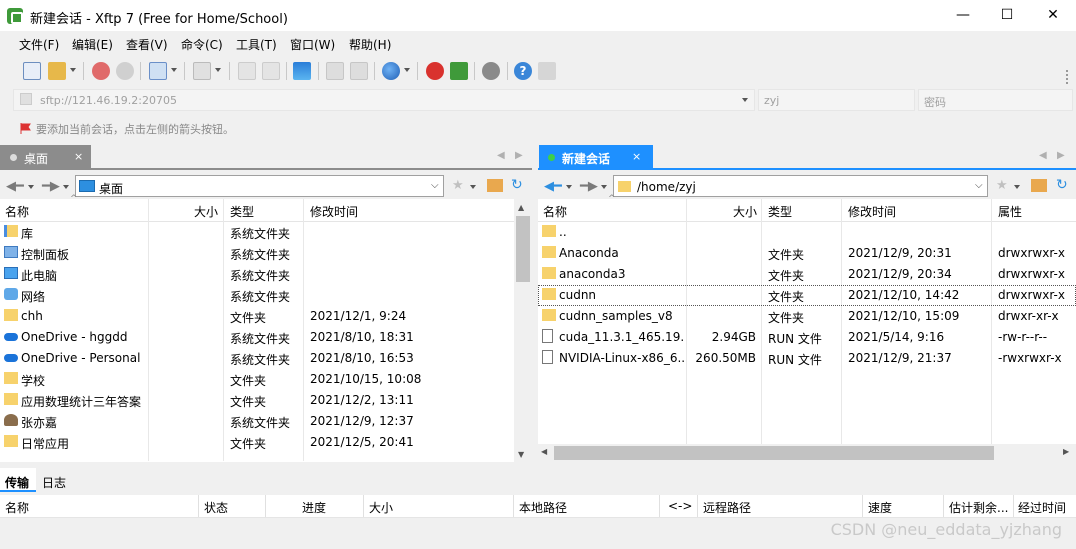  I want to click on transfer-icon, so click(302, 71).